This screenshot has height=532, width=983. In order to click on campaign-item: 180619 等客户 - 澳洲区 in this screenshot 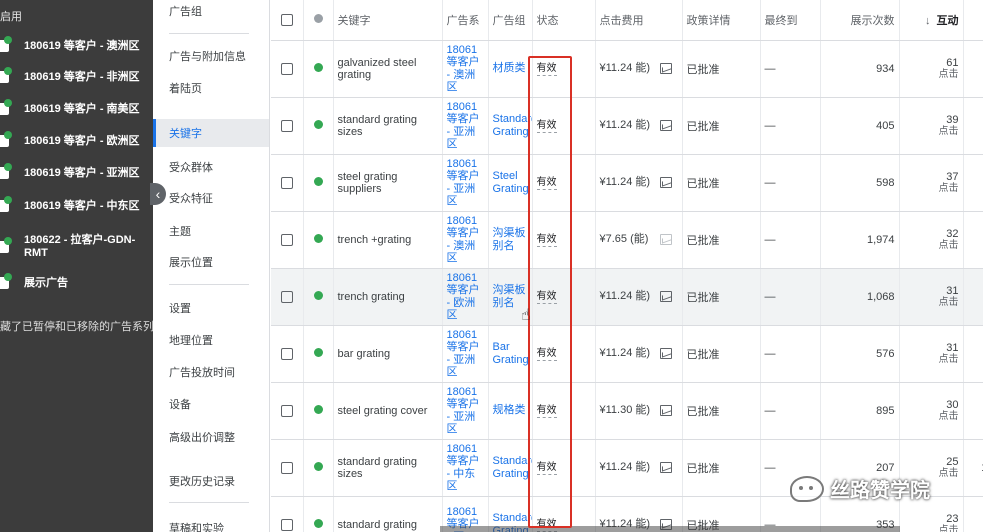, I will do `click(76, 46)`.